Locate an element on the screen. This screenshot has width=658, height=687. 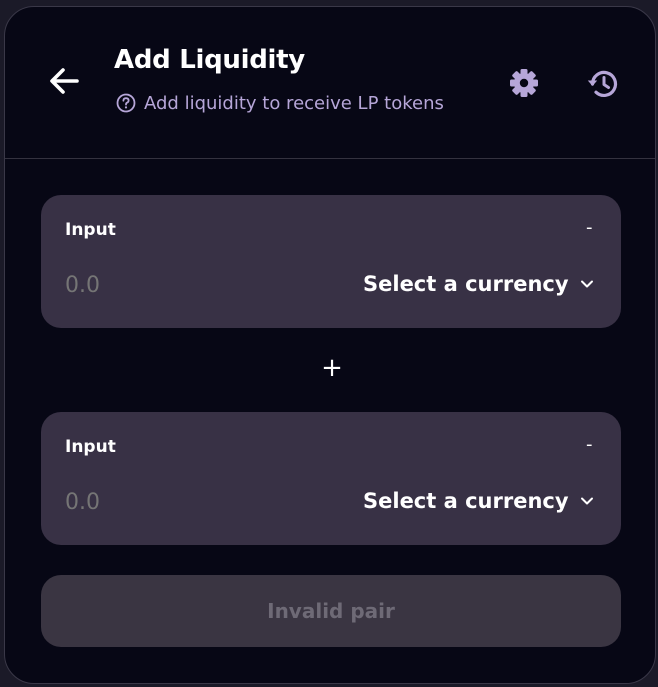
question-circle-icon is located at coordinates (126, 103).